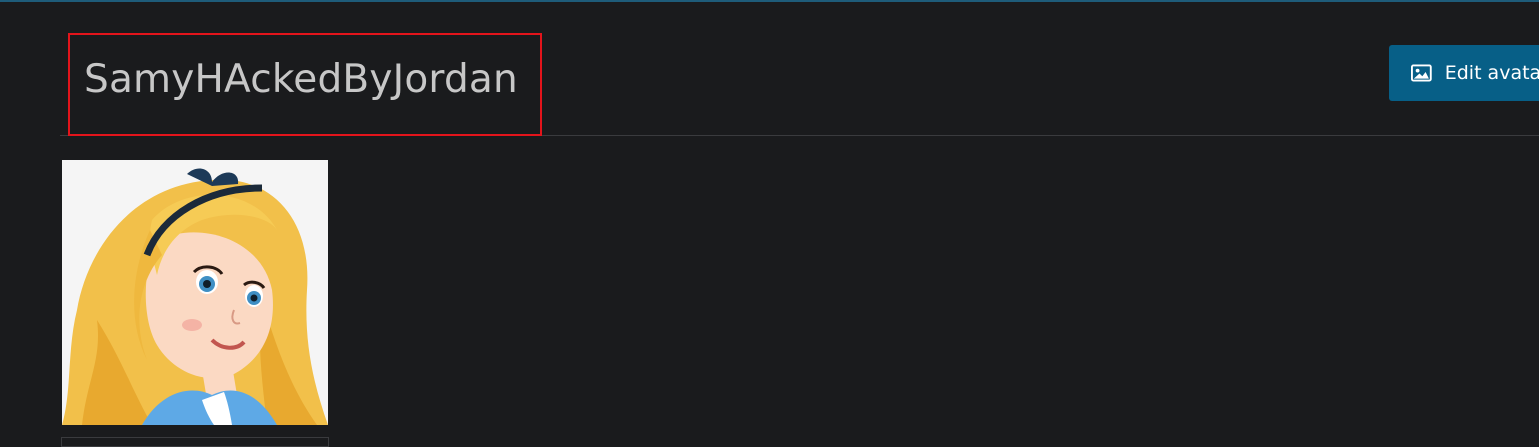 This screenshot has height=447, width=1539. I want to click on page-title: SamyHAckedByJordan, so click(301, 79).